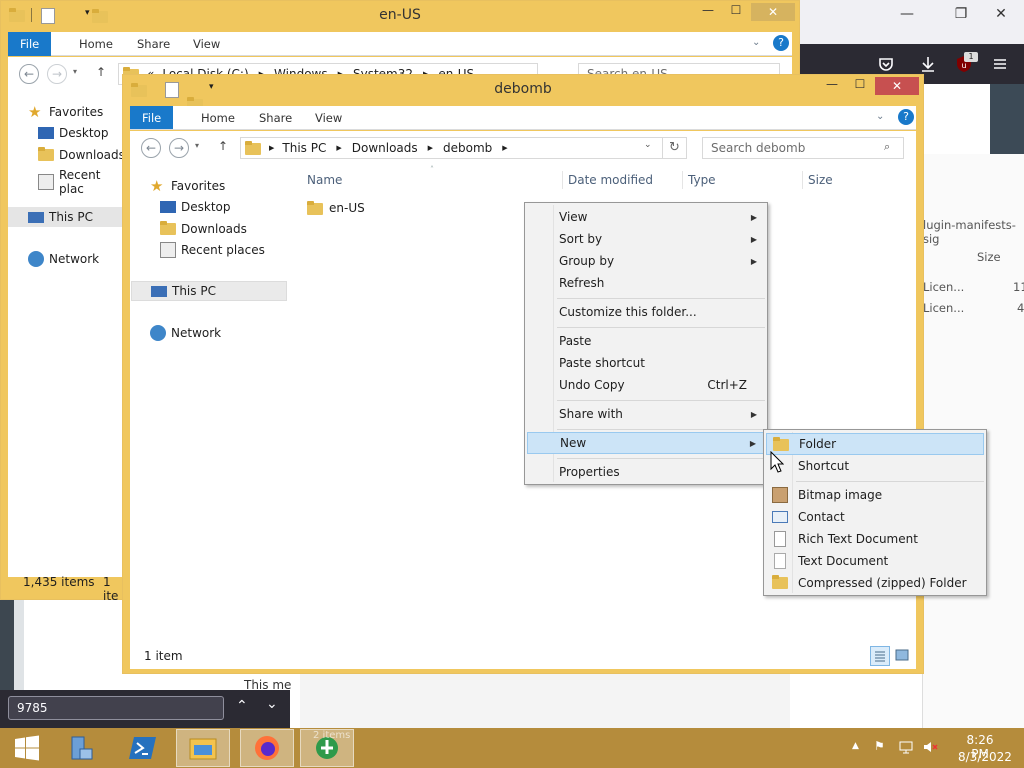  Describe the element at coordinates (562, 180) in the screenshot. I see `column-divider` at that location.